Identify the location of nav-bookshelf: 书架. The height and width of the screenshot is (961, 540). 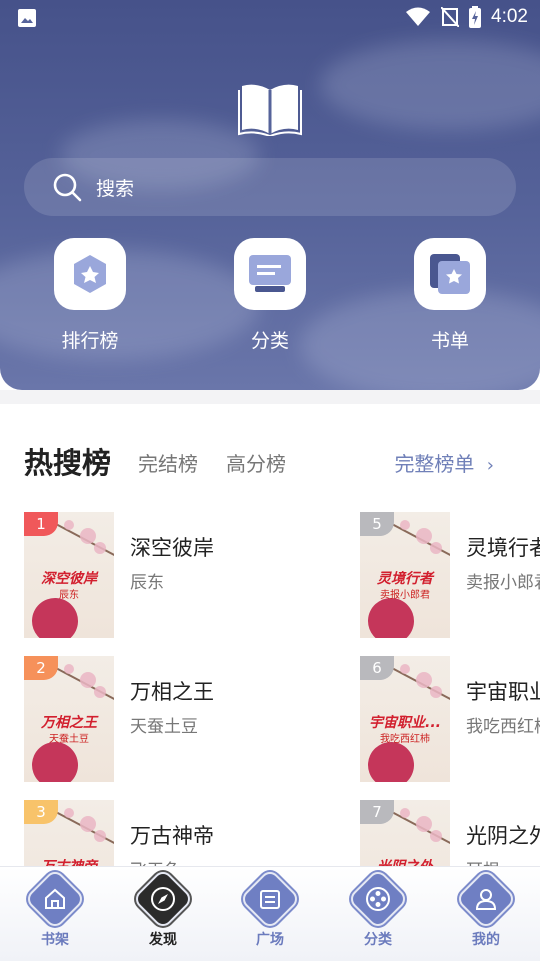
(55, 908).